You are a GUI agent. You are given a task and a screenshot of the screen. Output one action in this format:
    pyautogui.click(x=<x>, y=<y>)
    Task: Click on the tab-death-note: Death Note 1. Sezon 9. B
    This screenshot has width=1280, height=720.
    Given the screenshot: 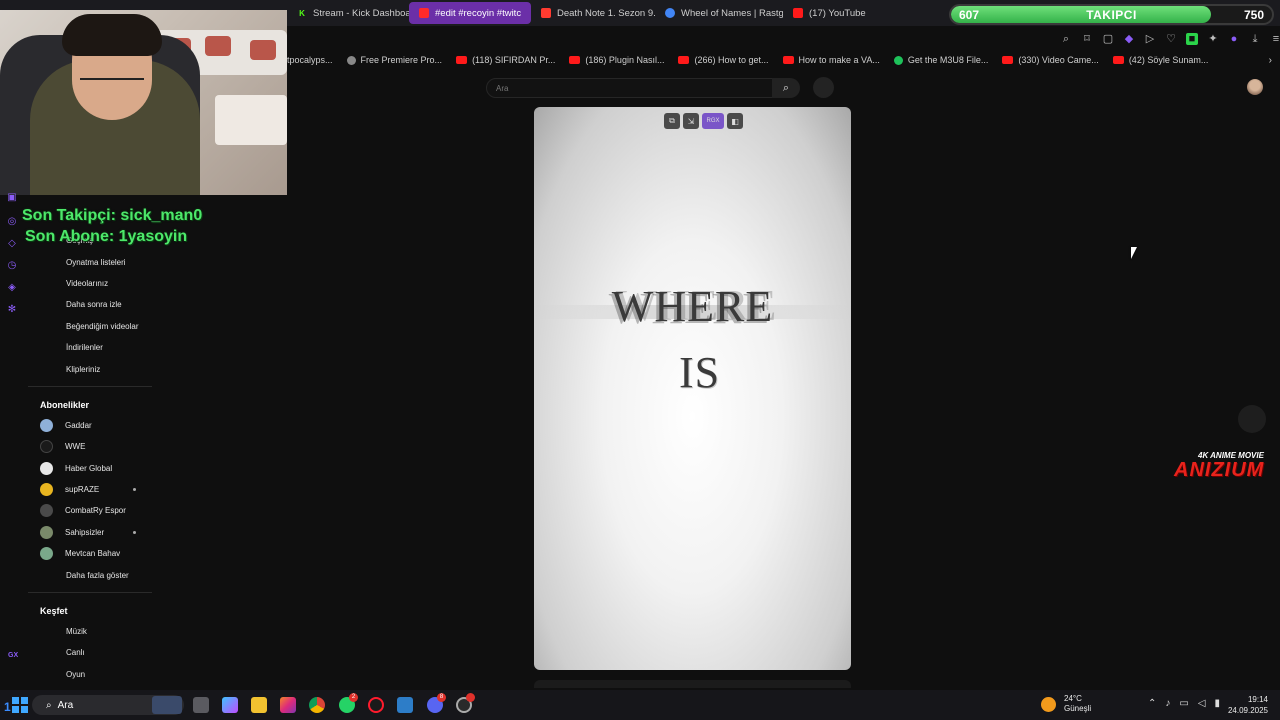 What is the action you would take?
    pyautogui.click(x=593, y=13)
    